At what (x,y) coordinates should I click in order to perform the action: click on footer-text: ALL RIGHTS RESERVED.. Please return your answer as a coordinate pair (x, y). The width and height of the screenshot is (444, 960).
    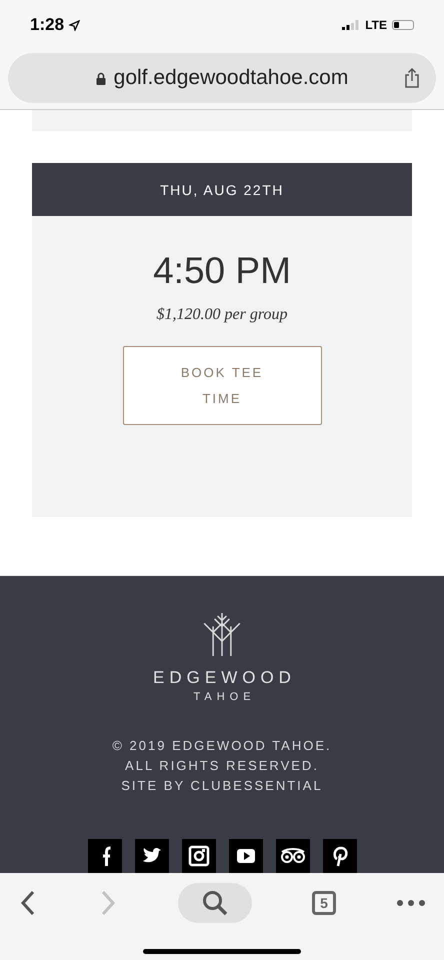
    Looking at the image, I should click on (222, 765).